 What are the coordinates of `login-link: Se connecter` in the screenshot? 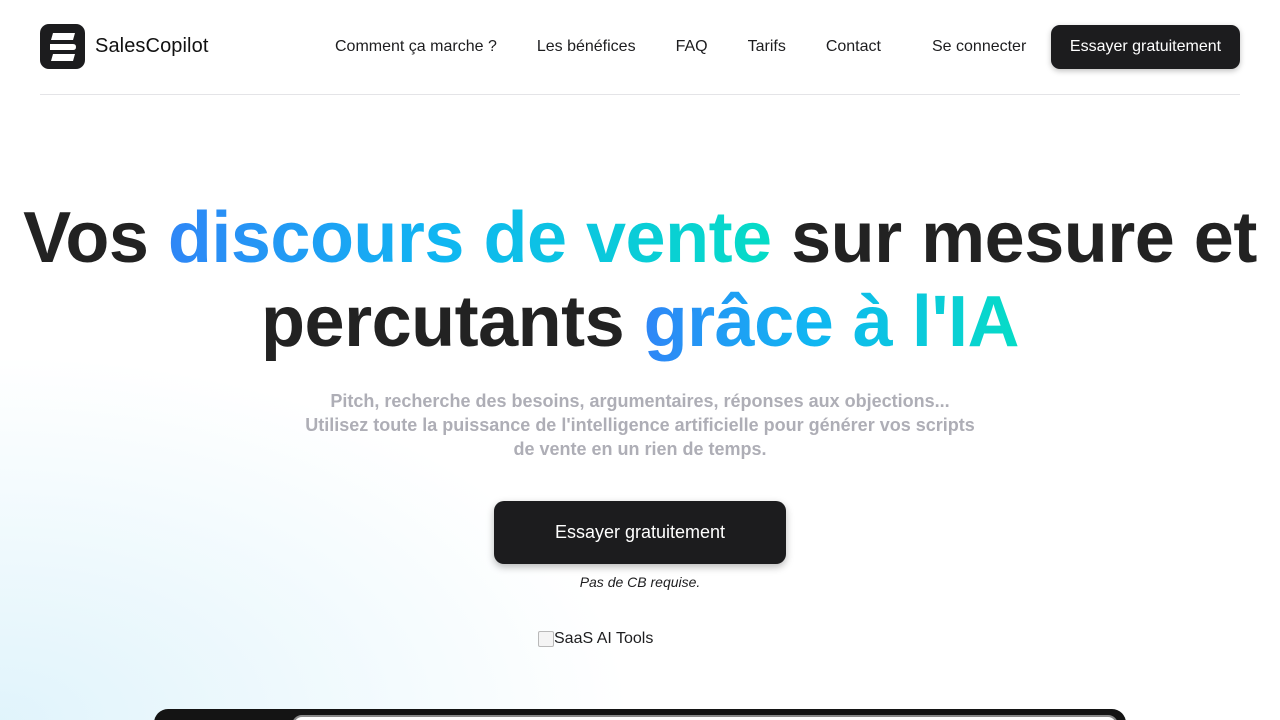 It's located at (979, 47).